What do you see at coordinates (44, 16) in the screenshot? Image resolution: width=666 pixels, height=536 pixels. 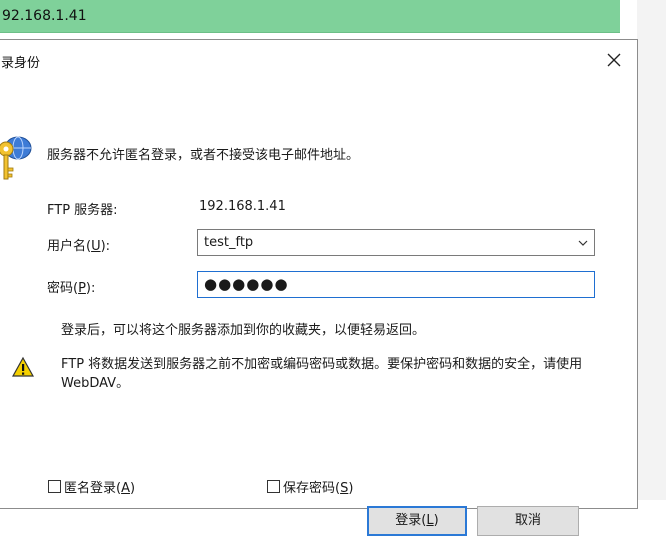 I see `address-text: 92.168.1.41` at bounding box center [44, 16].